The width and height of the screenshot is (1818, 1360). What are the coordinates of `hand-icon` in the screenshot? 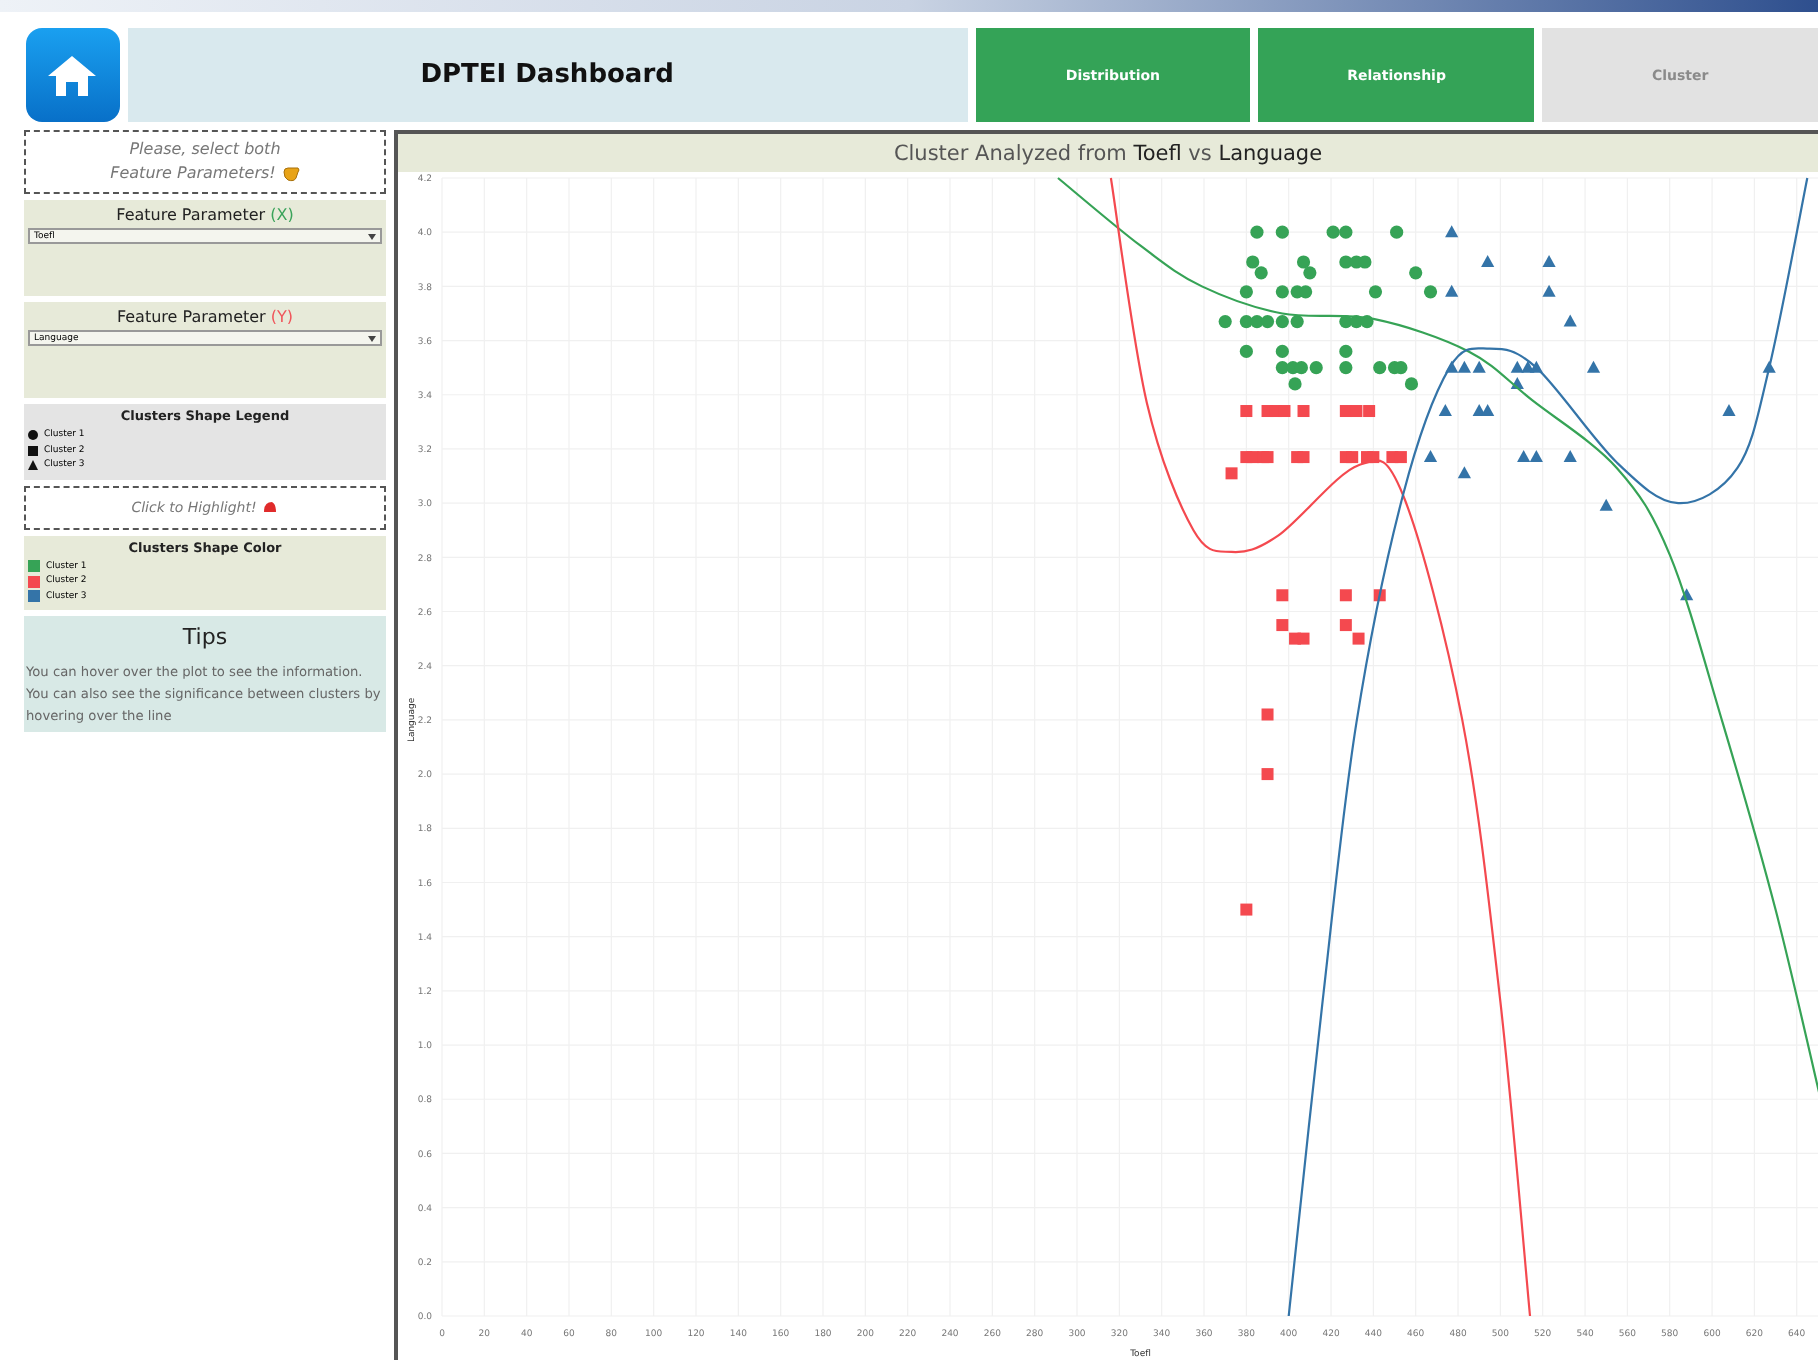 It's located at (290, 174).